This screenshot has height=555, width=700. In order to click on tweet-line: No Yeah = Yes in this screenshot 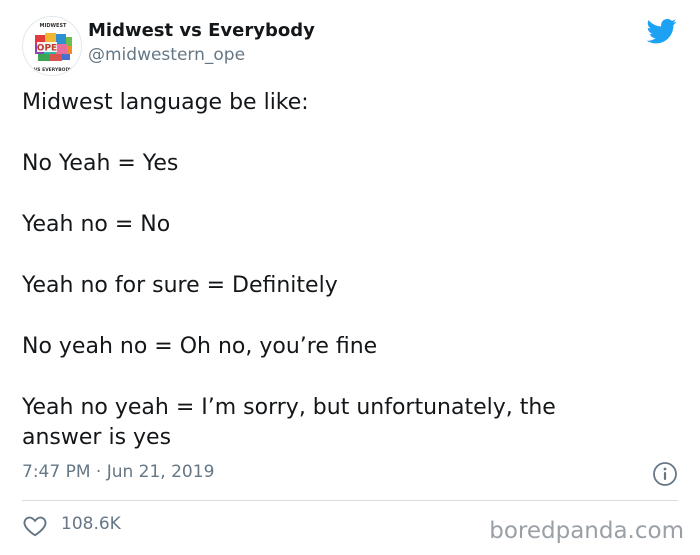, I will do `click(100, 163)`.